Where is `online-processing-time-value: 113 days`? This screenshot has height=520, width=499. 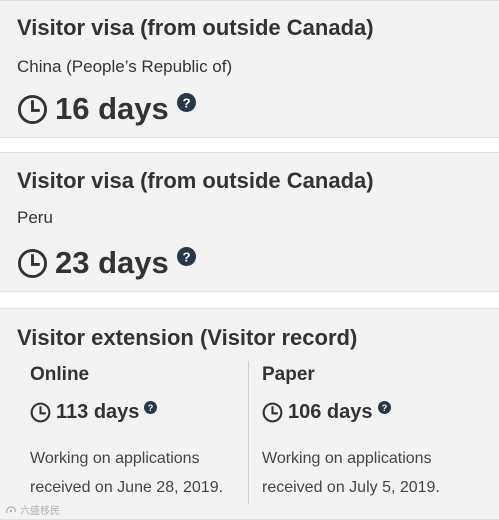
online-processing-time-value: 113 days is located at coordinates (98, 411).